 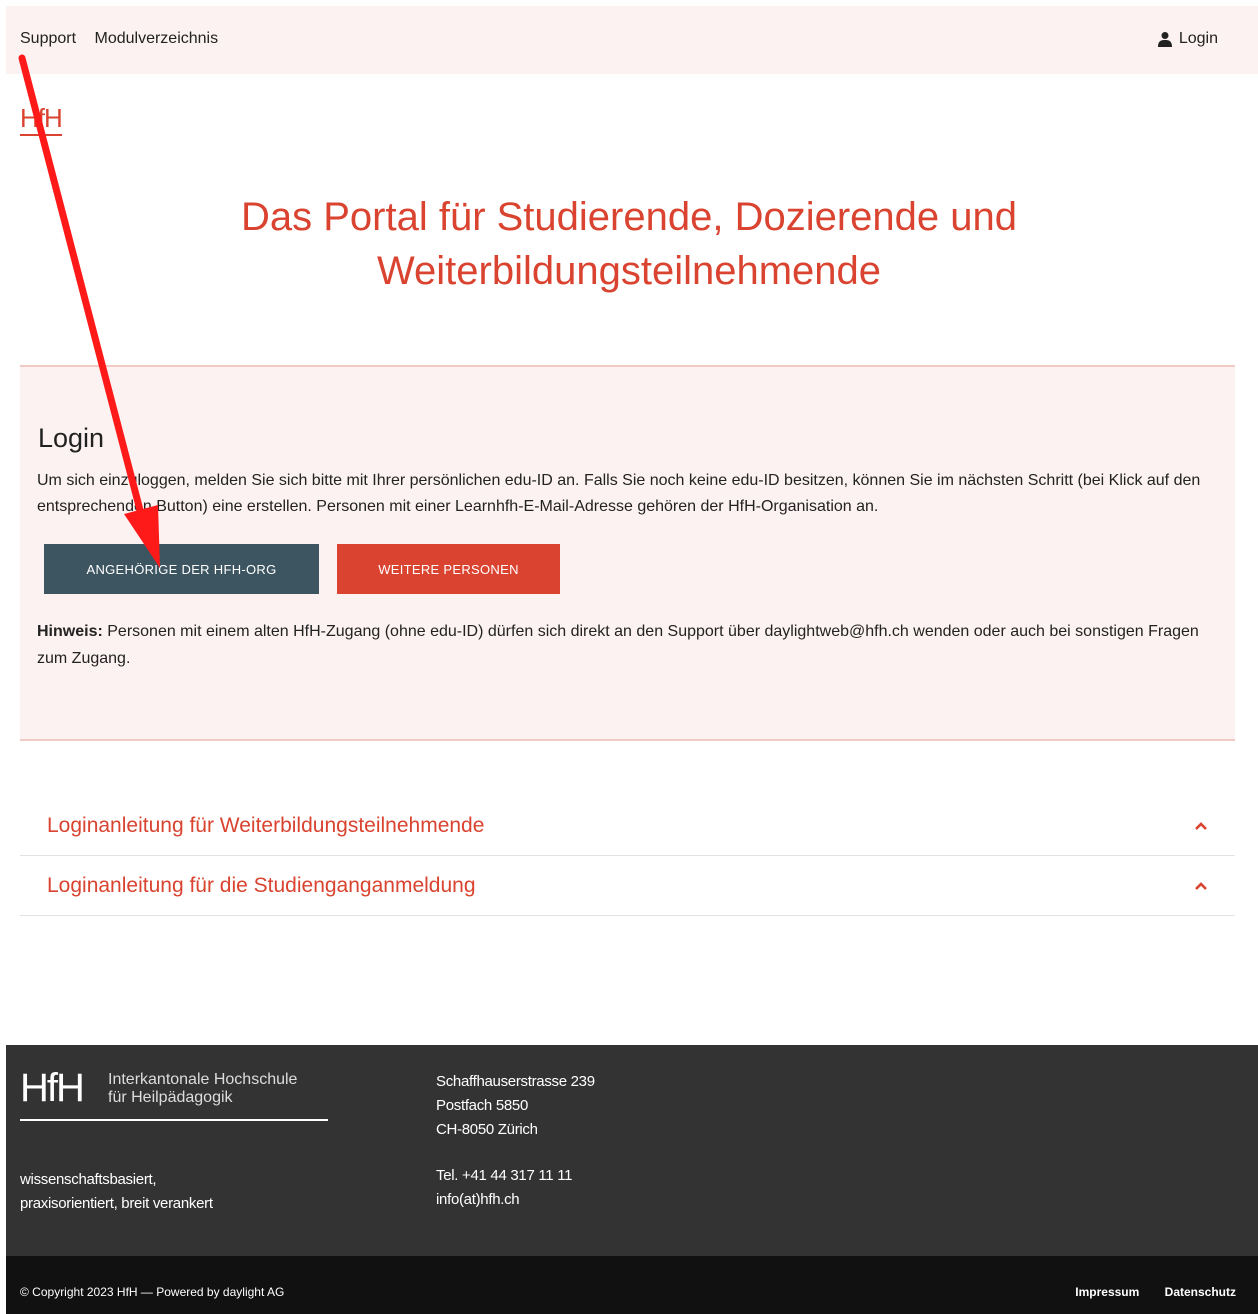 I want to click on hfh-org-login-button: ANGEHÖRIGE DER HFH-ORG, so click(x=181, y=569).